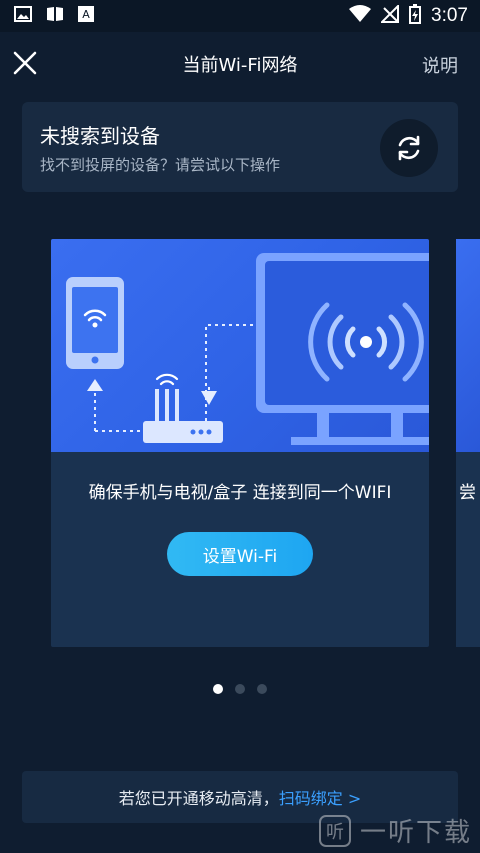  I want to click on close-button, so click(25, 63).